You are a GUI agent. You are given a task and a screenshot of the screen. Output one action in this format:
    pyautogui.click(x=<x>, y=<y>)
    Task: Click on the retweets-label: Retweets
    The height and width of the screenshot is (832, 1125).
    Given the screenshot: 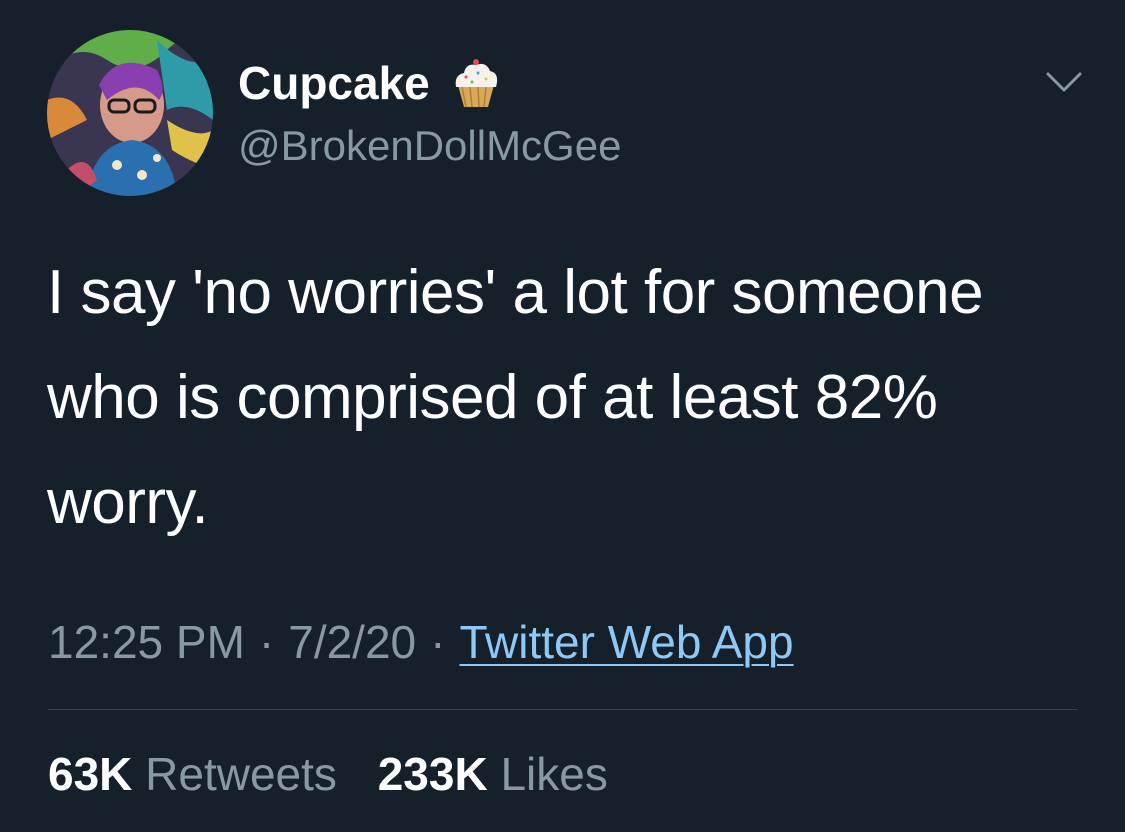 What is the action you would take?
    pyautogui.click(x=241, y=774)
    